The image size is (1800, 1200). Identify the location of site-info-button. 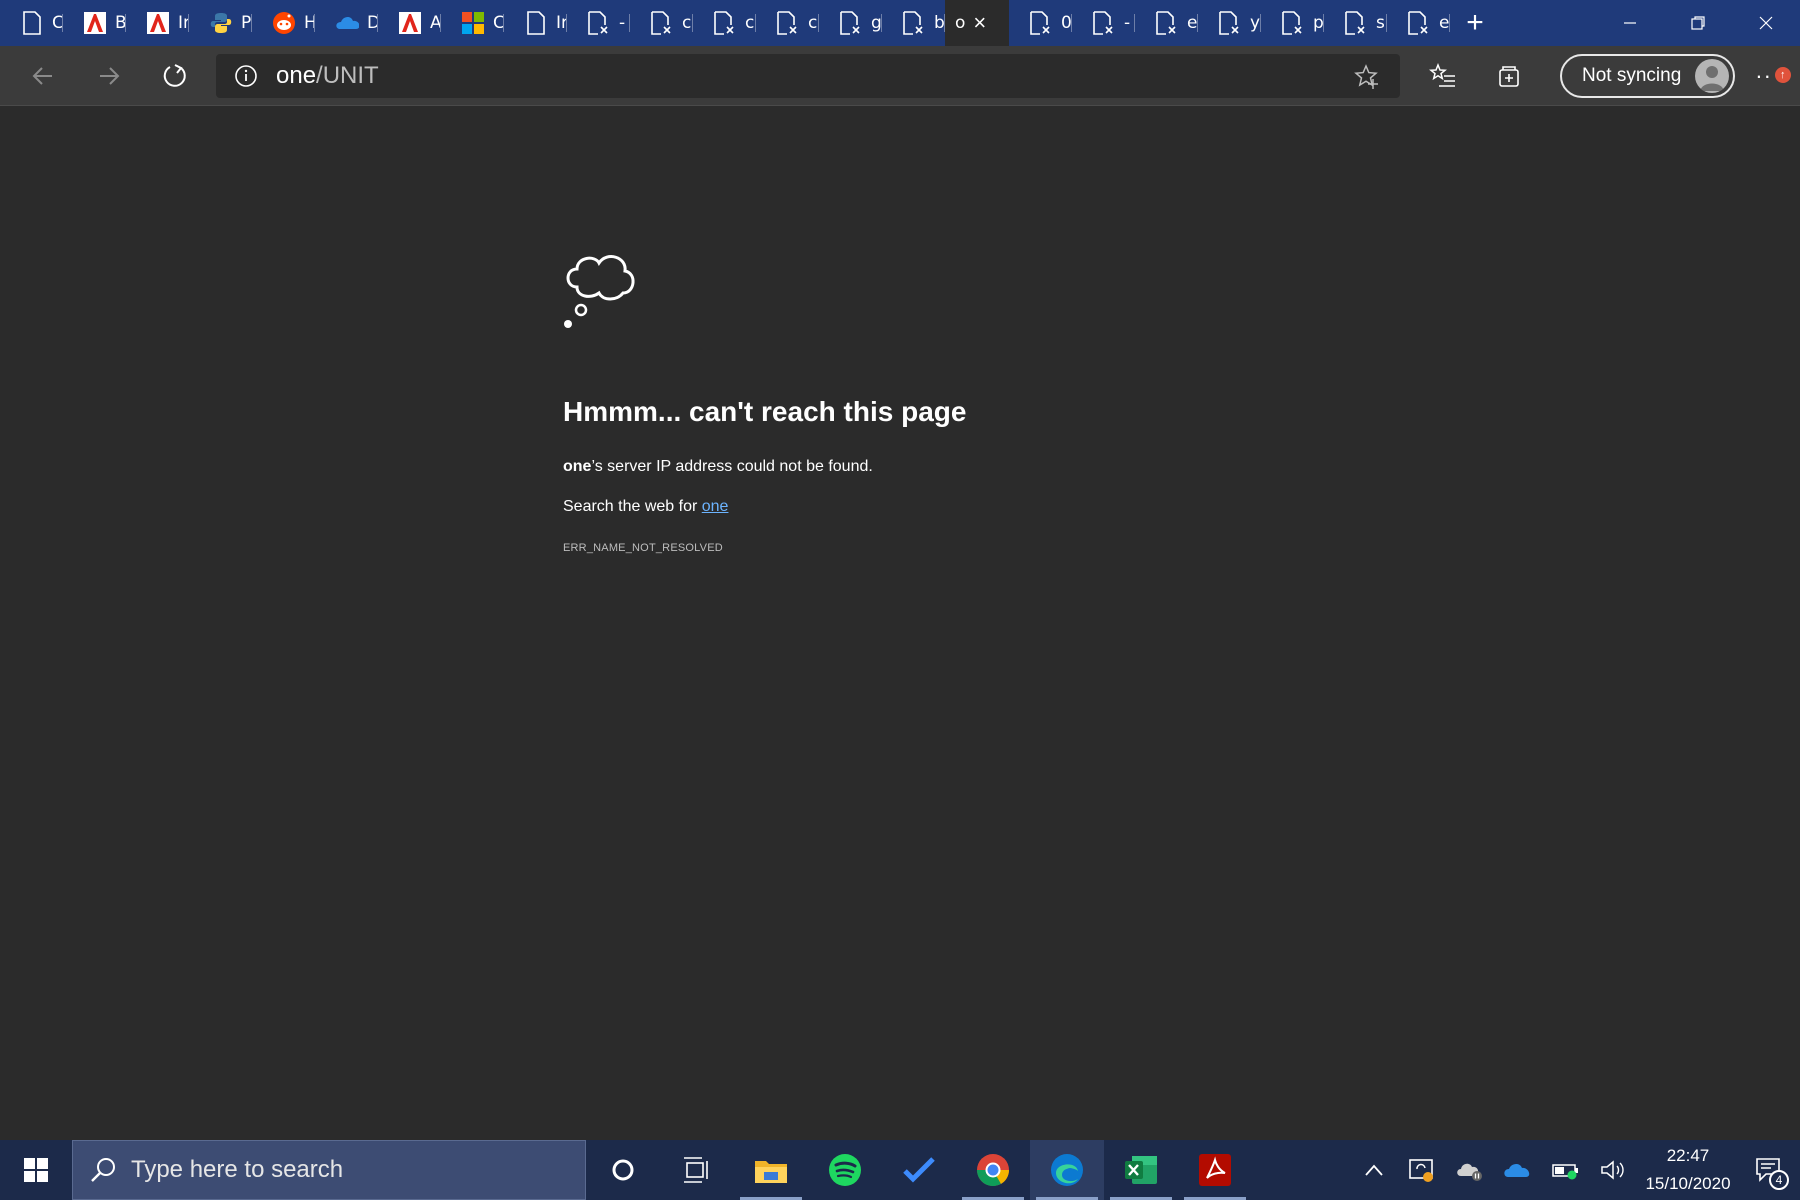
(246, 76).